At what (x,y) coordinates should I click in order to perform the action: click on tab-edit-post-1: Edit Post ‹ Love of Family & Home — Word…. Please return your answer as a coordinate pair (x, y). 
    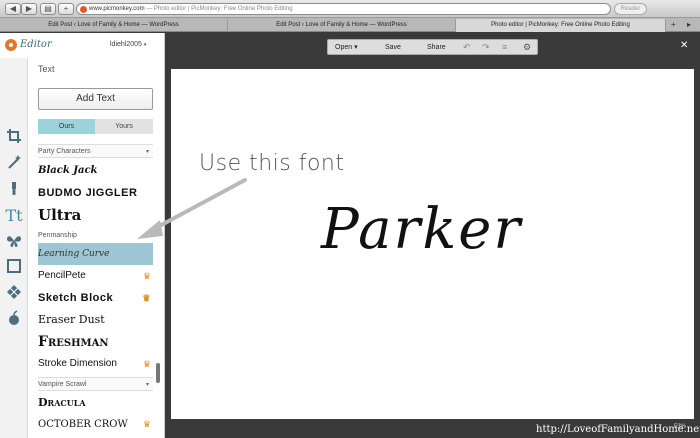
    Looking at the image, I should click on (114, 25).